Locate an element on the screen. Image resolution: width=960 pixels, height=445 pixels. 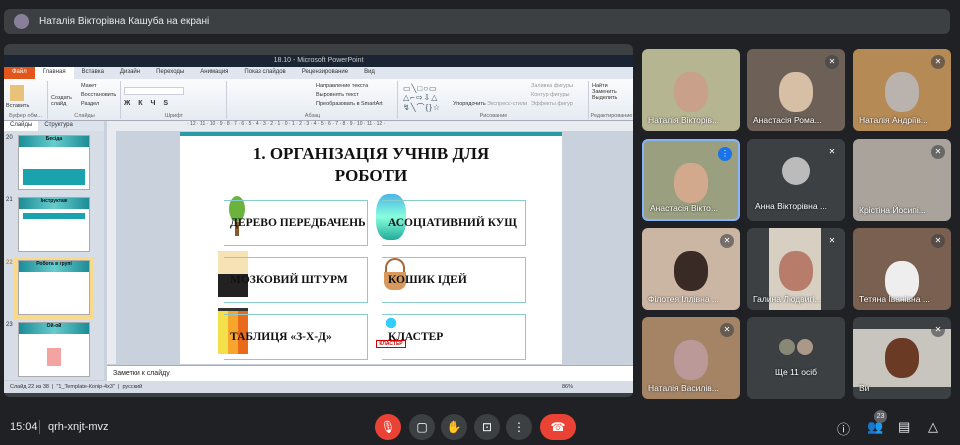
presenter-avatar is located at coordinates (21, 21).